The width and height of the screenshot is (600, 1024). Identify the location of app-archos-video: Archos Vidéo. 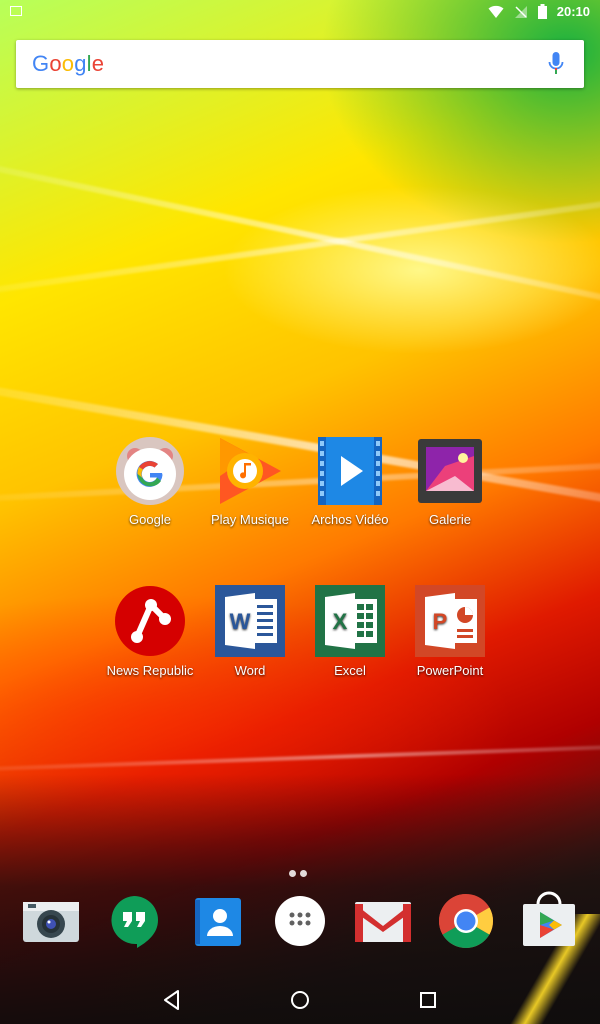
(350, 481).